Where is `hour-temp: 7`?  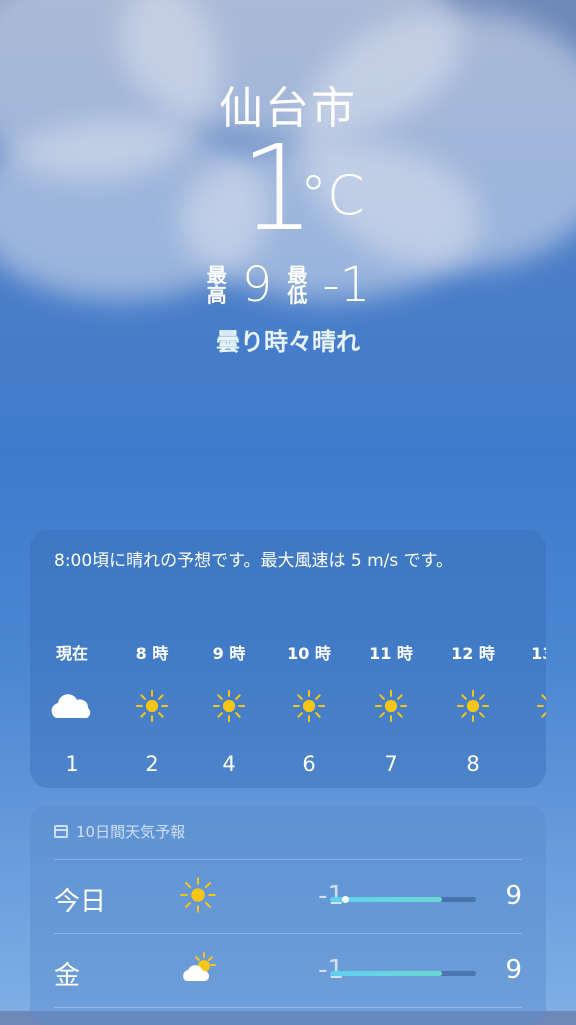
hour-temp: 7 is located at coordinates (391, 764).